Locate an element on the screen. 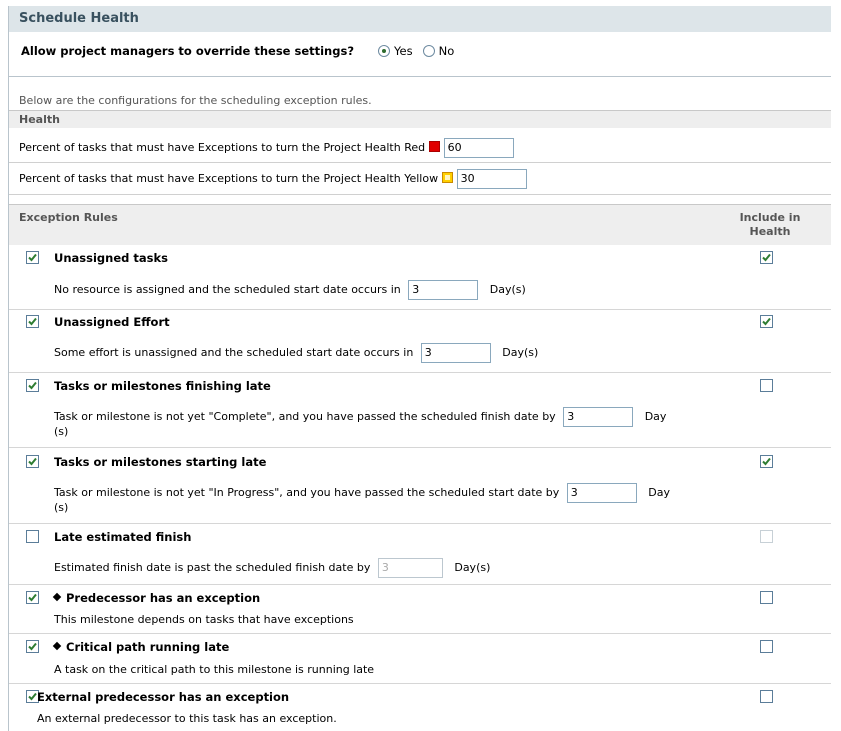 The width and height of the screenshot is (841, 731). health-red-input: 60 is located at coordinates (478, 148).